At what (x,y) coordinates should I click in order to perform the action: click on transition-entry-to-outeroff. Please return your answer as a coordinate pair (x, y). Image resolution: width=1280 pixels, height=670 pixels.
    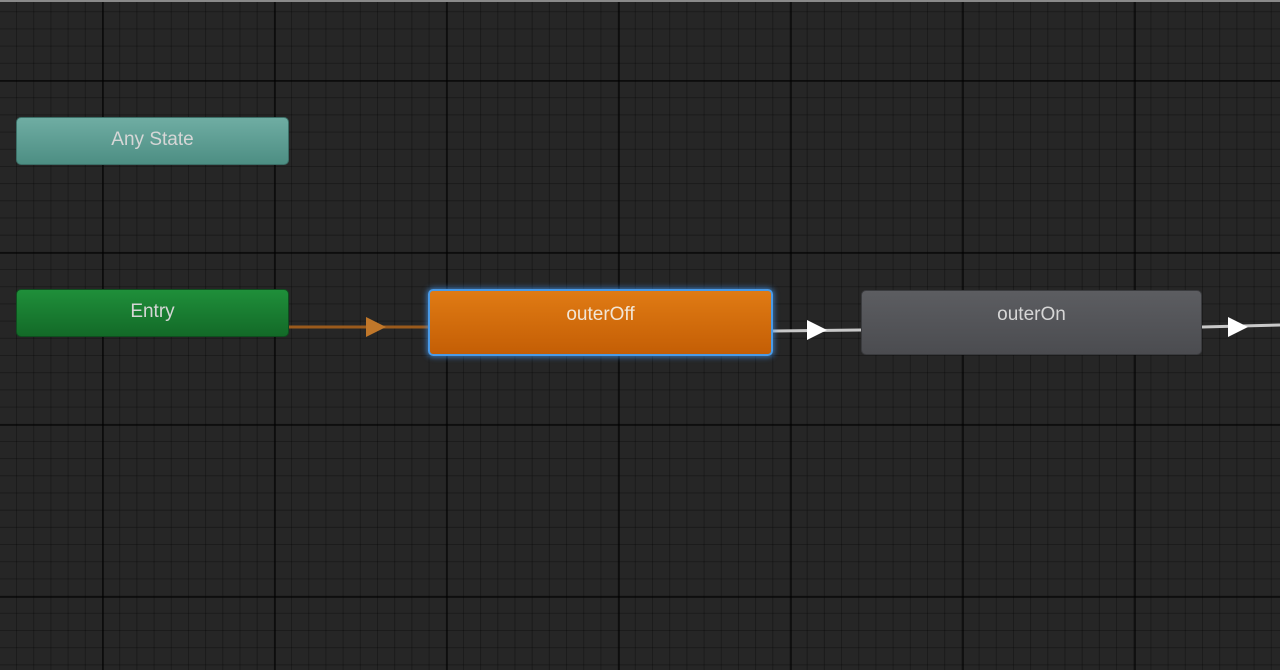
    Looking at the image, I should click on (358, 327).